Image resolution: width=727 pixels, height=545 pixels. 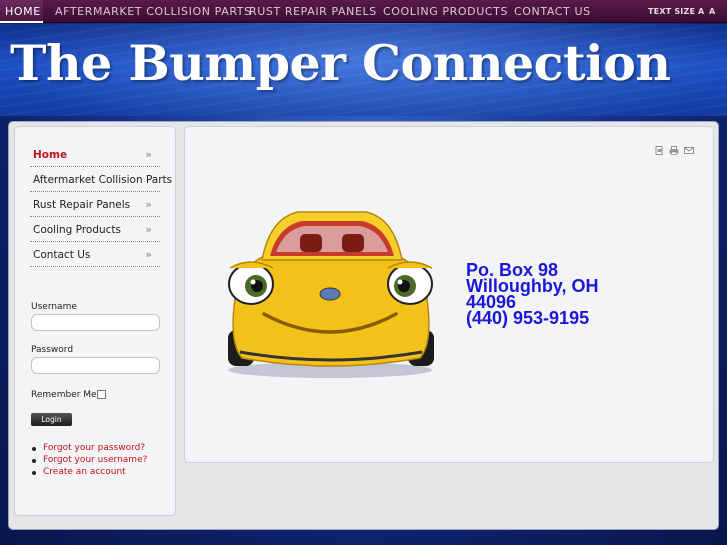 I want to click on list-item: Forgot your password?, so click(x=89, y=449).